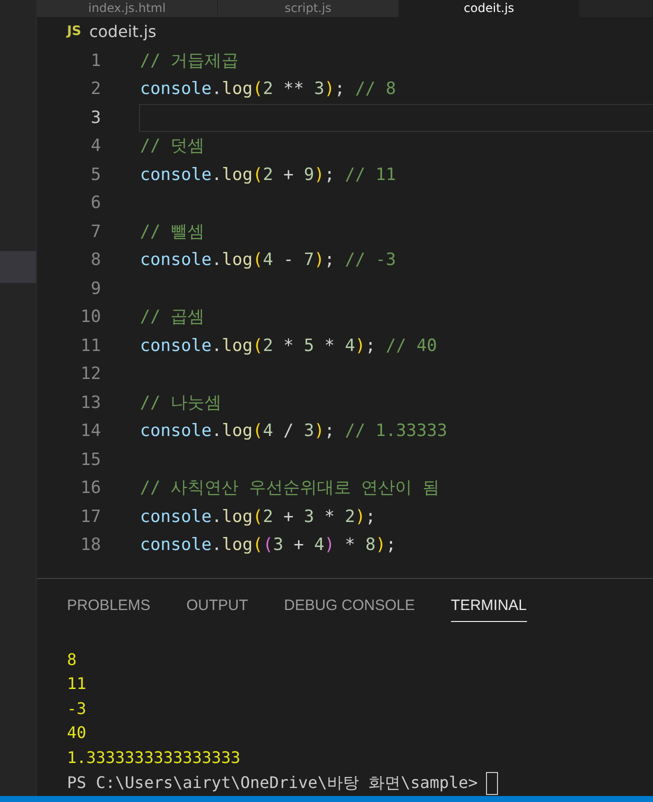 The width and height of the screenshot is (653, 802). Describe the element at coordinates (172, 232) in the screenshot. I see `code-line: // 뺄셈` at that location.